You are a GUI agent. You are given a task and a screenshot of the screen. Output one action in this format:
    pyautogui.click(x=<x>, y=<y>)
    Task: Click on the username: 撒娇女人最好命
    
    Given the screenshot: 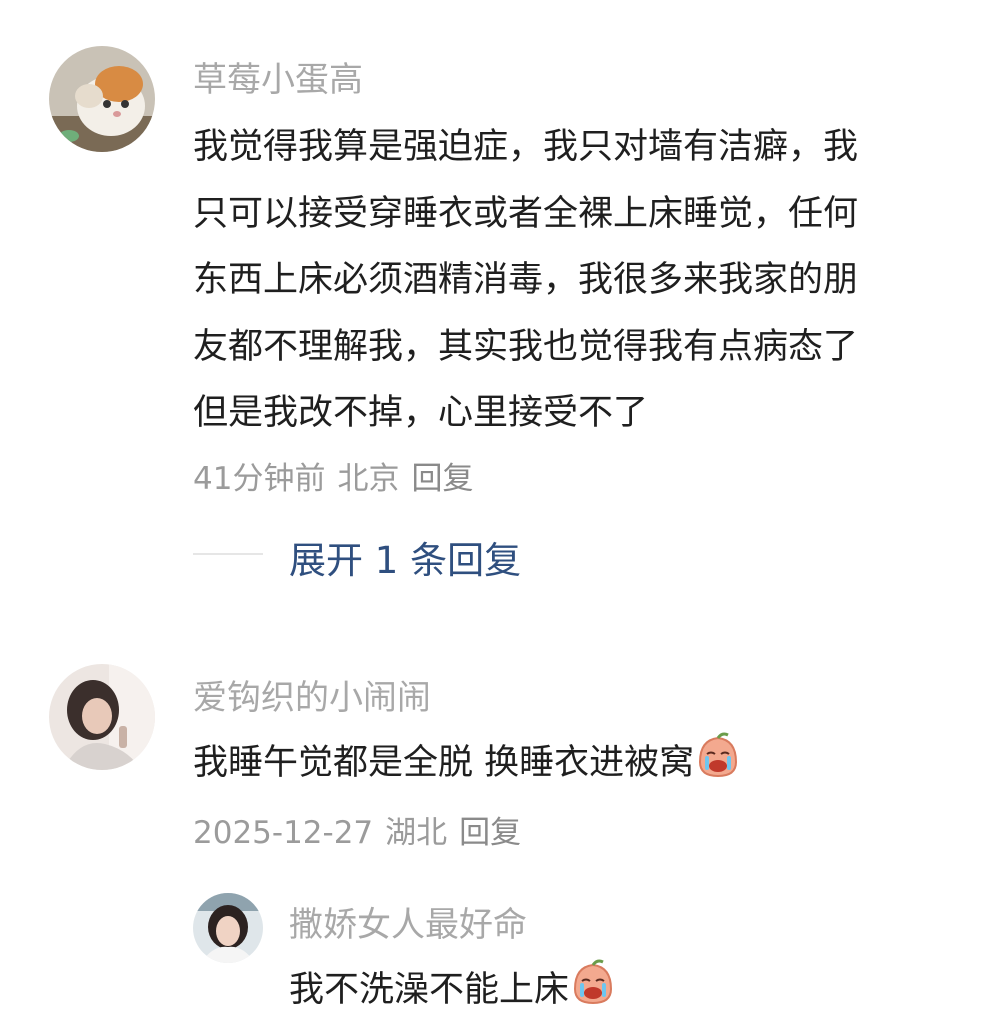 What is the action you would take?
    pyautogui.click(x=408, y=921)
    